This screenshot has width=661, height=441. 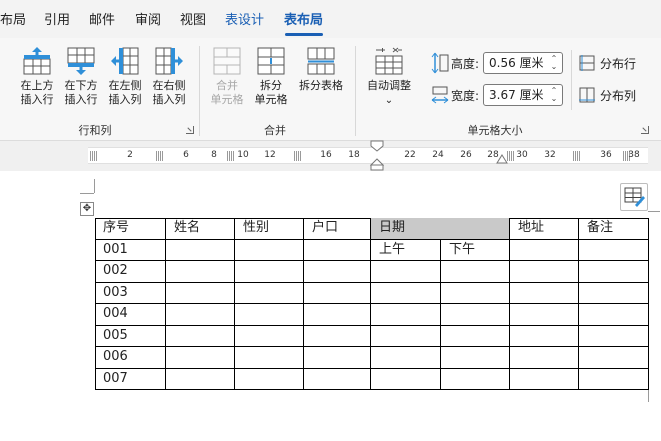 What do you see at coordinates (544, 229) in the screenshot?
I see `header-cell-address: 地址` at bounding box center [544, 229].